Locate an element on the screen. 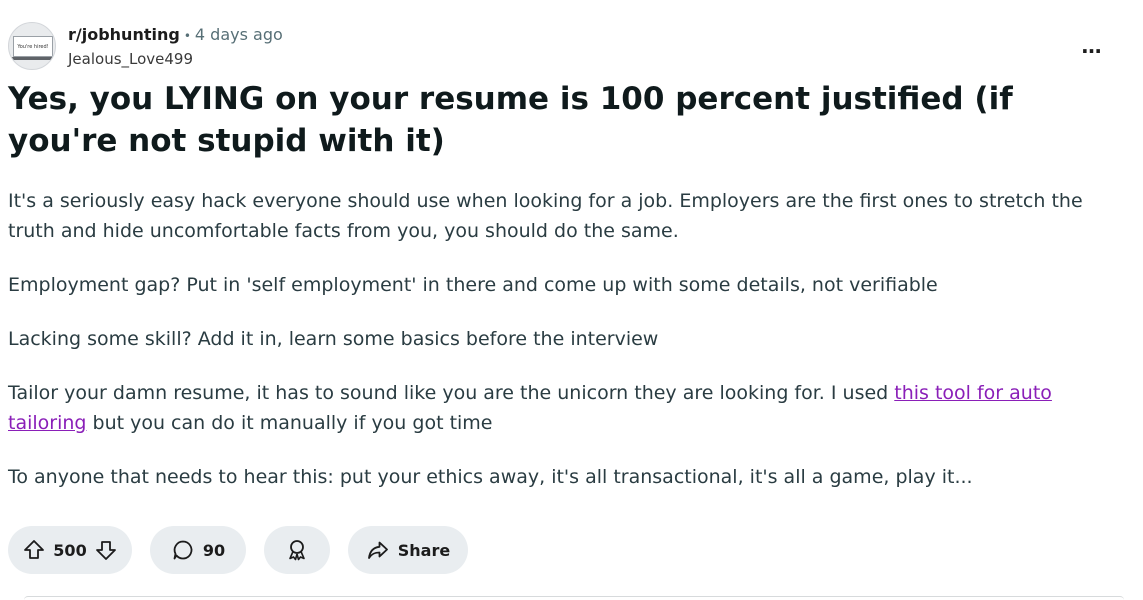 Image resolution: width=1143 pixels, height=600 pixels. laptop-screen-graphic: You're hired! is located at coordinates (33, 46).